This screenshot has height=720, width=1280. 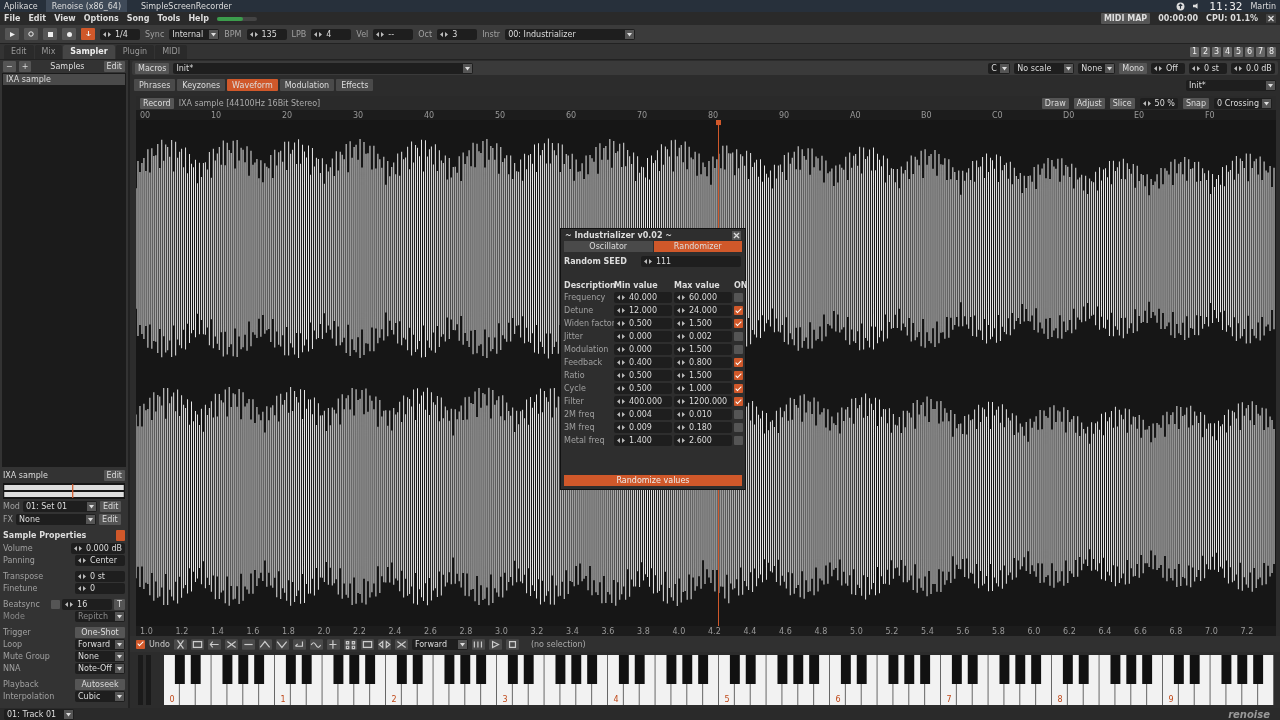 I want to click on property-button: Autoseek, so click(x=100, y=684).